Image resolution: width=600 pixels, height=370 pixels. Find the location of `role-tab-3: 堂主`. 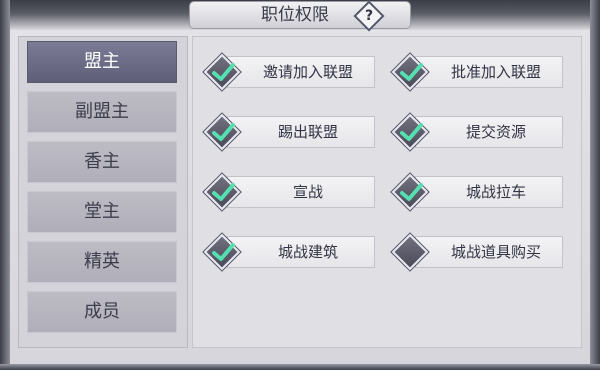

role-tab-3: 堂主 is located at coordinates (102, 212).